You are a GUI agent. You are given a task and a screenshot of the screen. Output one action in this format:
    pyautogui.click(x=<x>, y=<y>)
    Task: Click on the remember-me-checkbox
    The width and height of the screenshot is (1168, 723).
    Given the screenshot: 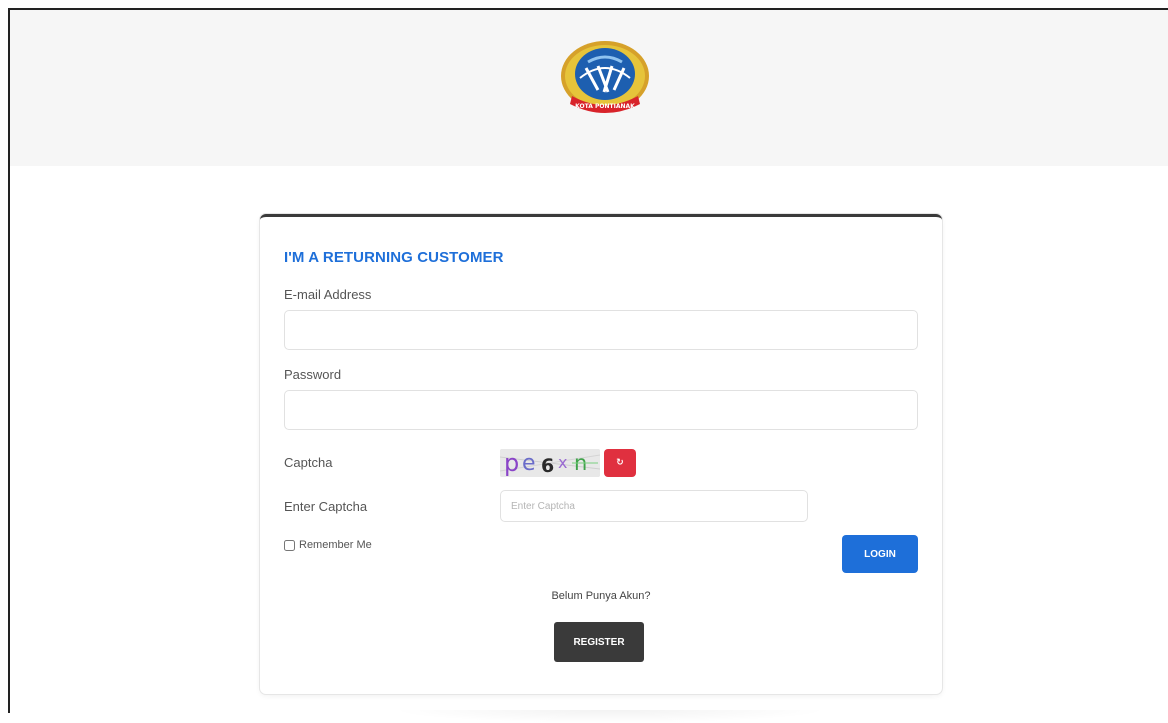 What is the action you would take?
    pyautogui.click(x=289, y=545)
    